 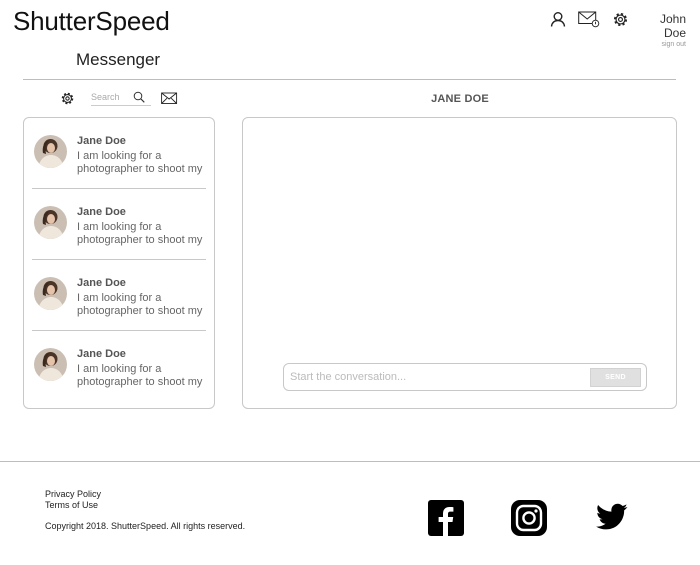 I want to click on messenger-toolbar, so click(x=119, y=98).